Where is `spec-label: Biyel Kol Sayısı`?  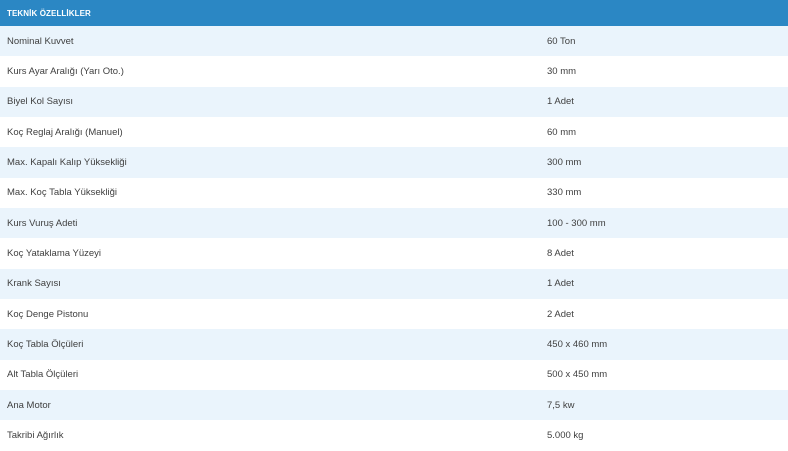 spec-label: Biyel Kol Sayısı is located at coordinates (273, 102).